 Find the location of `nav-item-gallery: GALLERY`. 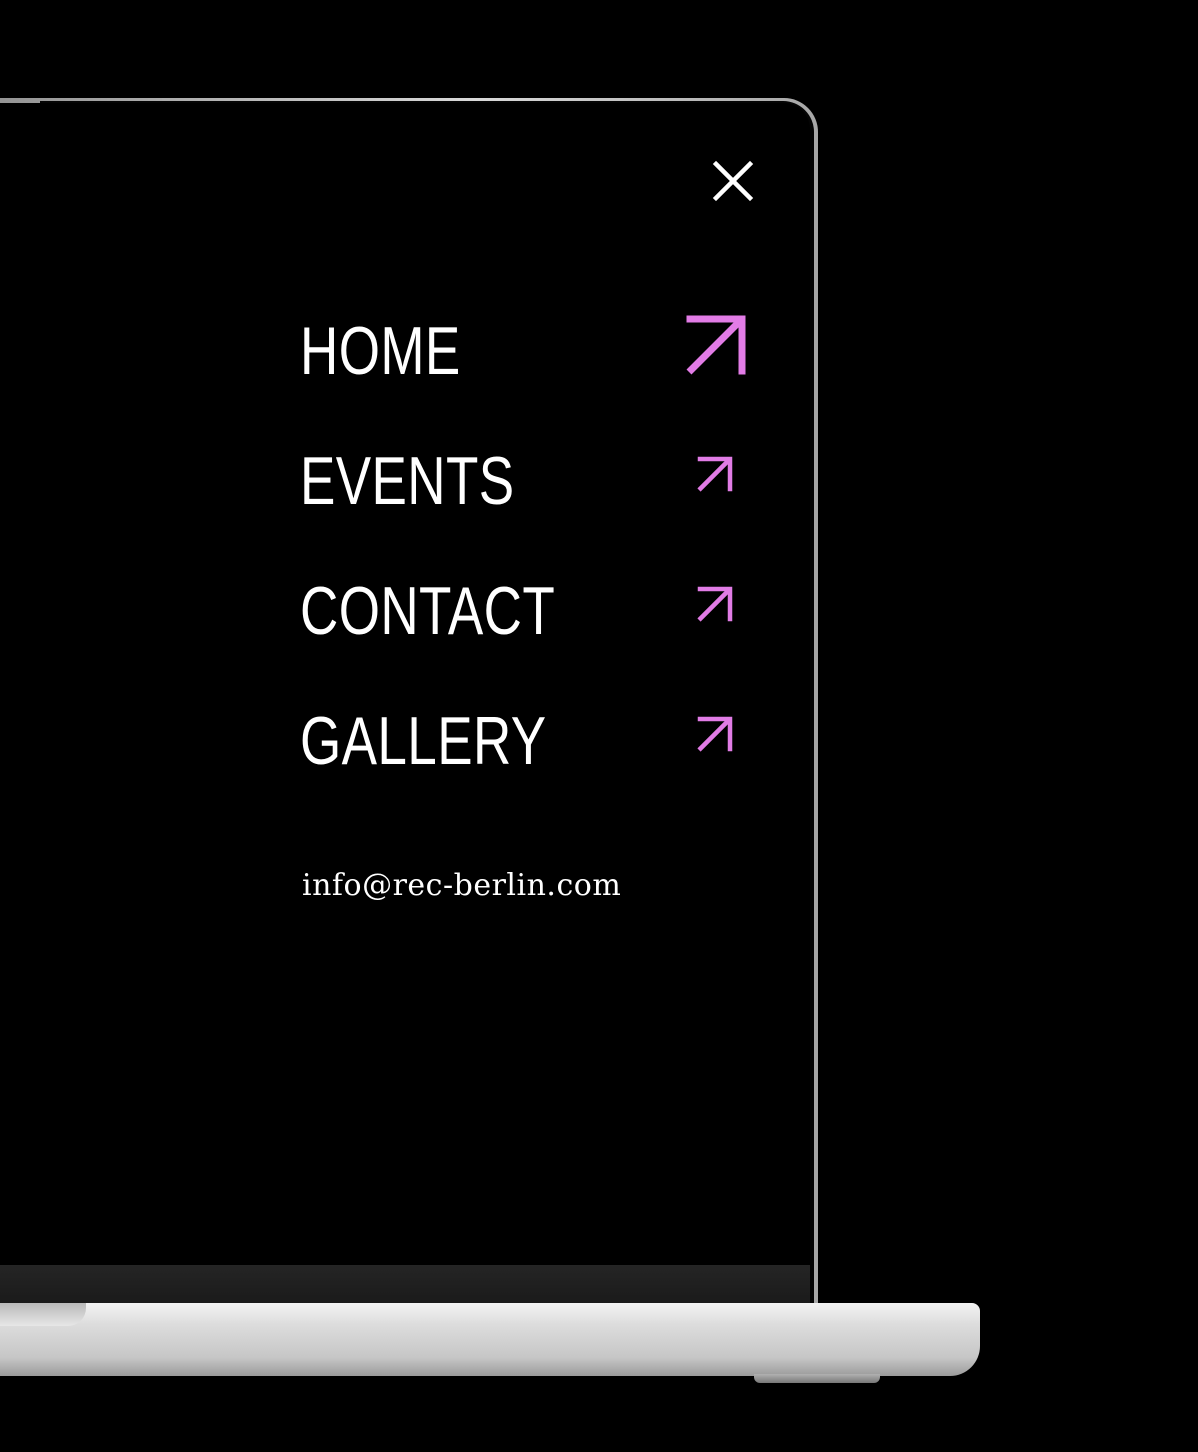

nav-item-gallery: GALLERY is located at coordinates (525, 758).